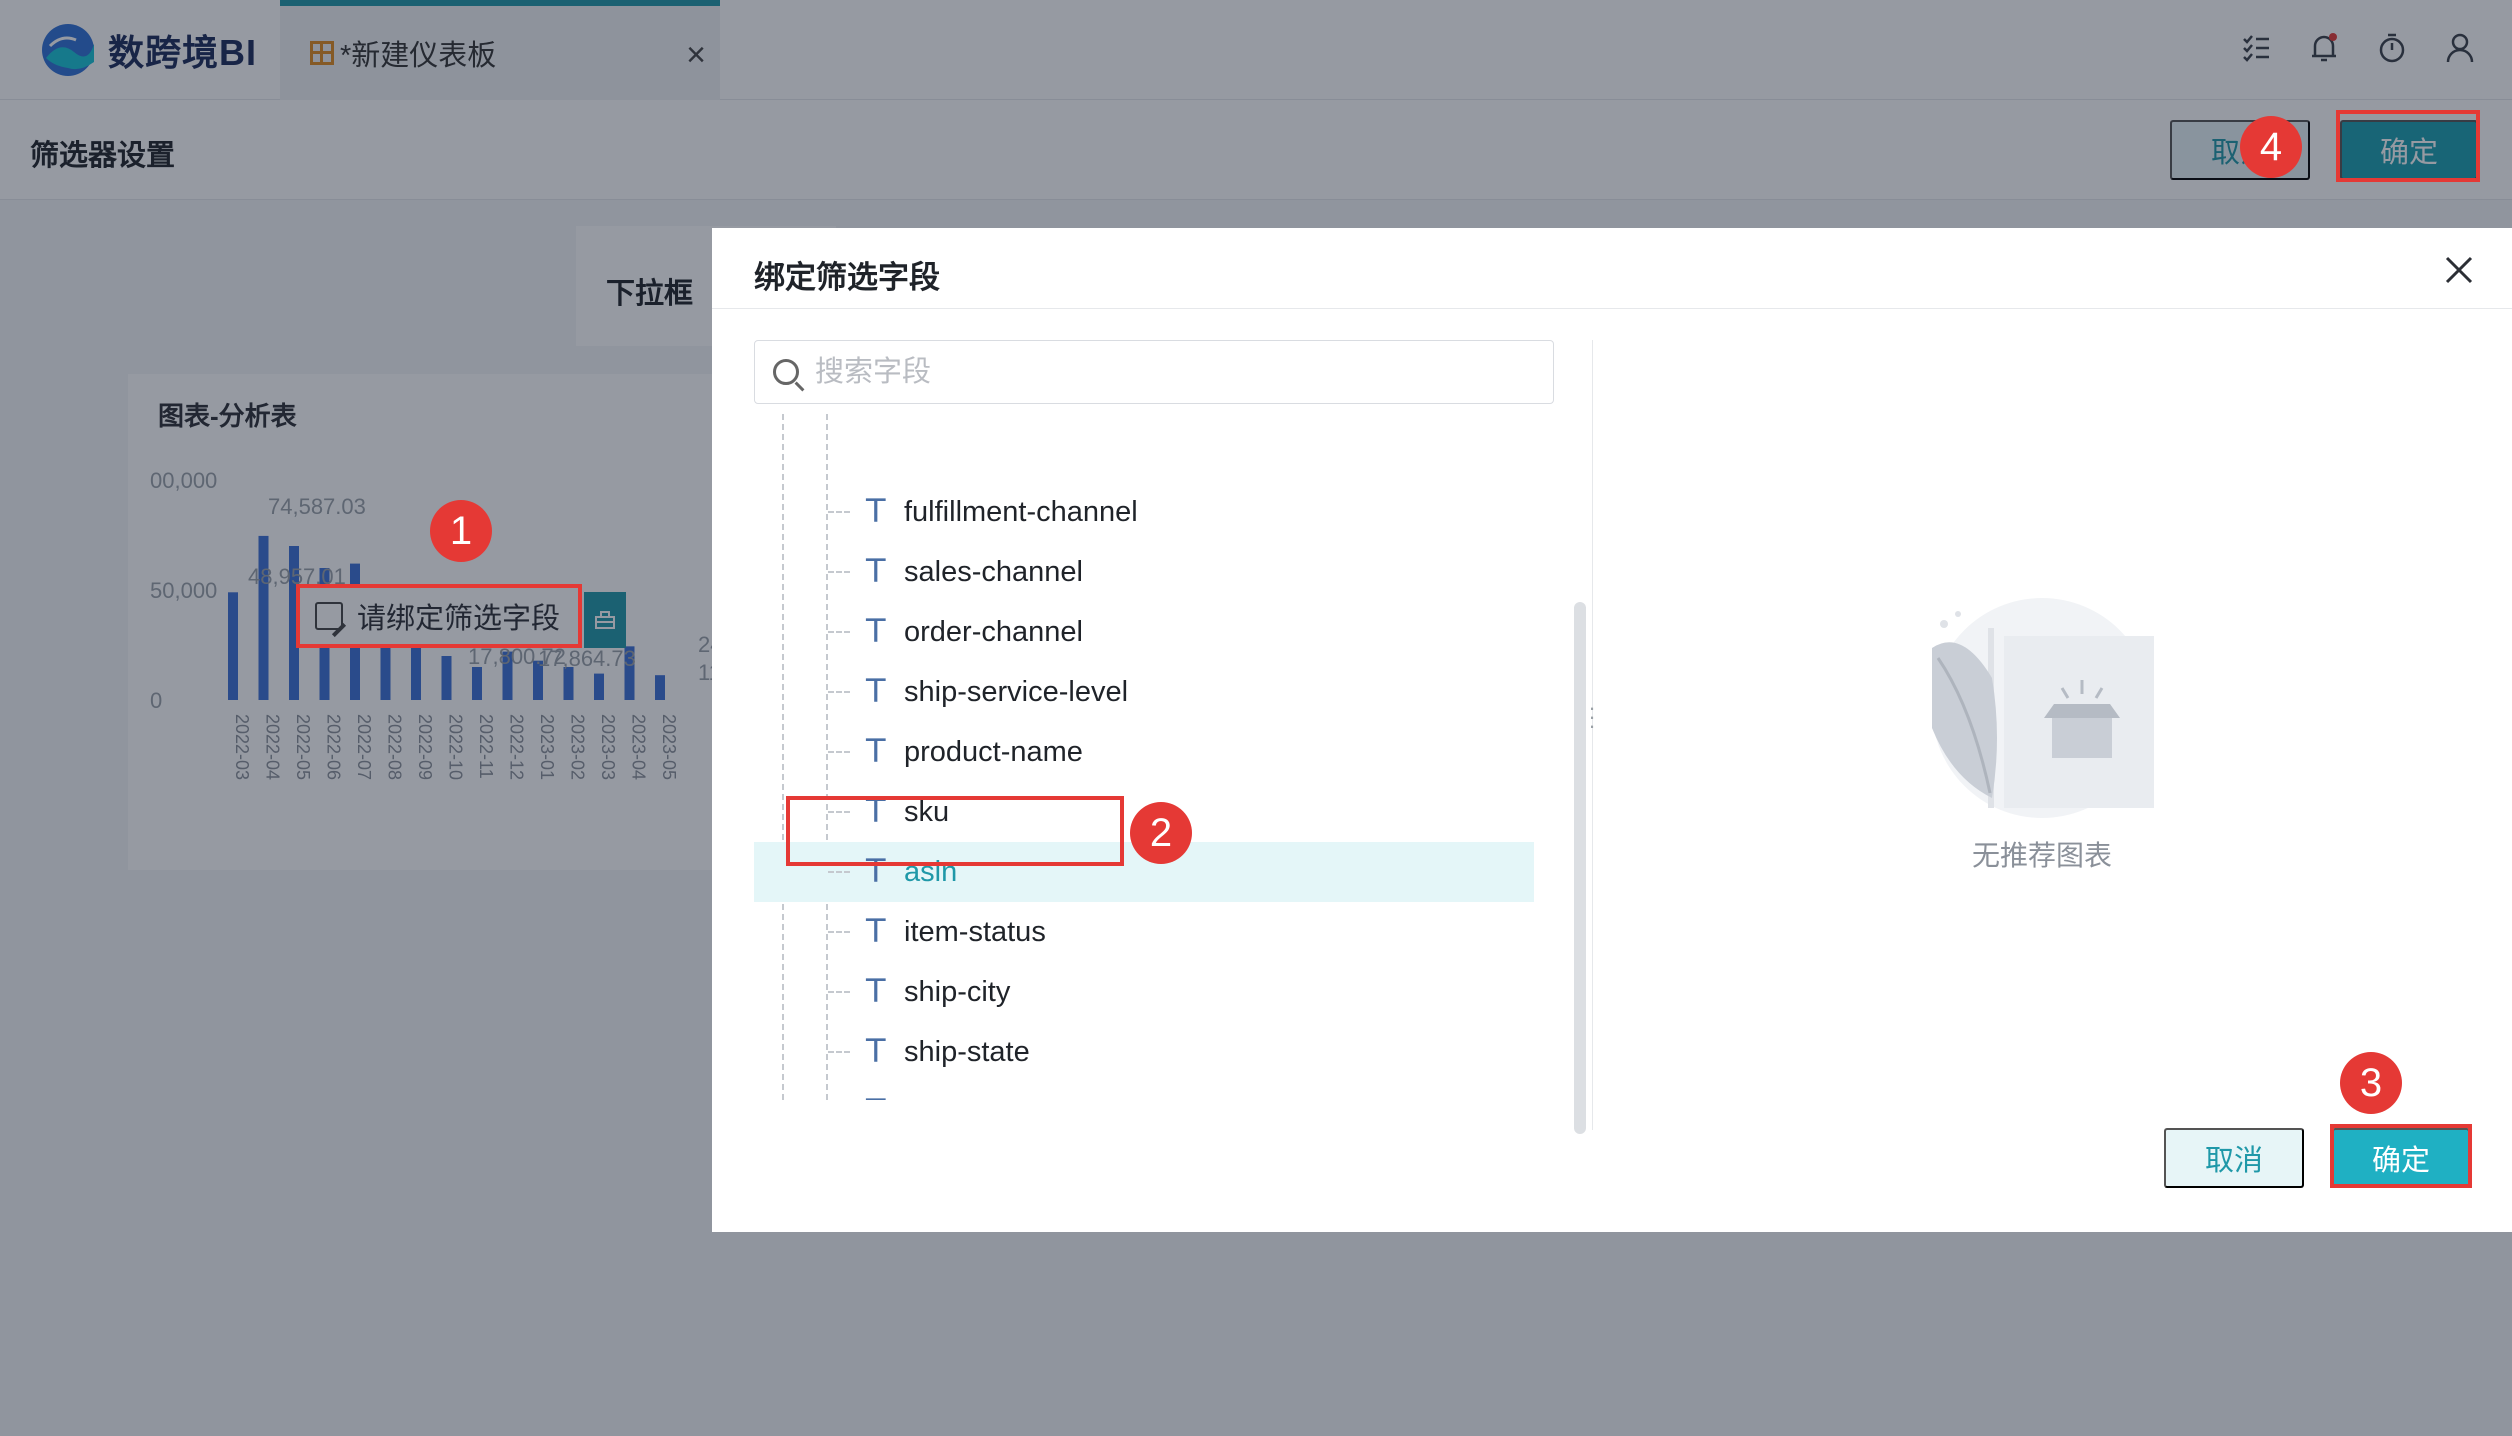 The height and width of the screenshot is (1436, 2512). What do you see at coordinates (957, 992) in the screenshot?
I see `field-label: ship-city` at bounding box center [957, 992].